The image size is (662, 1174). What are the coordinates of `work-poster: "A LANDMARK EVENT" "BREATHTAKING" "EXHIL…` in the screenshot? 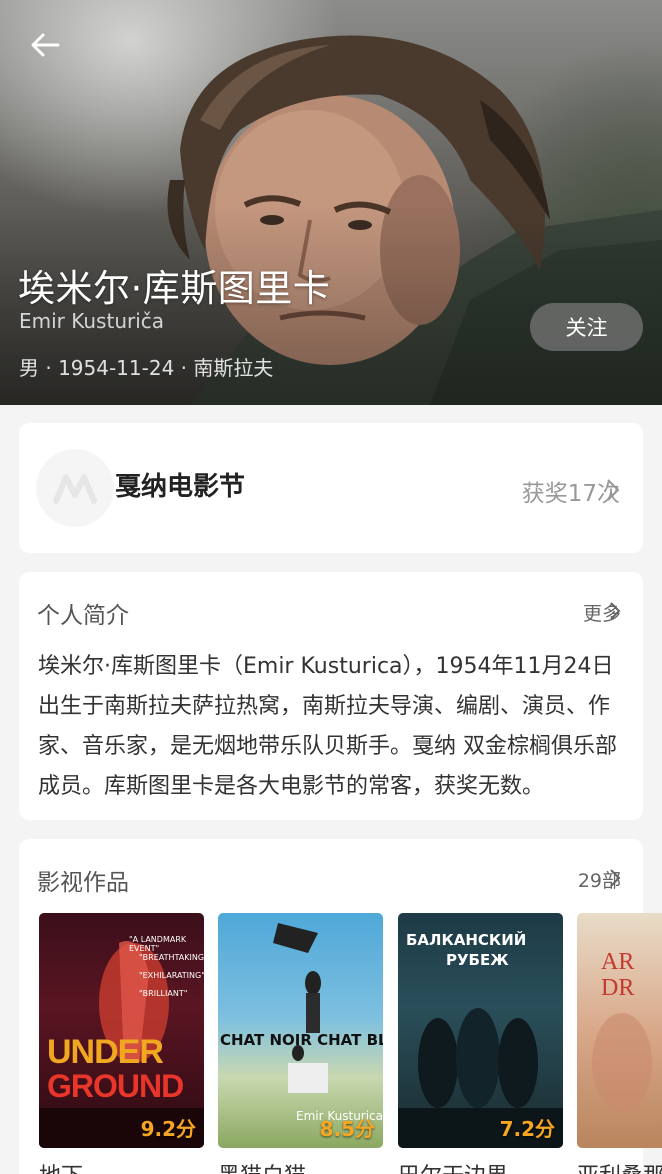 It's located at (121, 1030).